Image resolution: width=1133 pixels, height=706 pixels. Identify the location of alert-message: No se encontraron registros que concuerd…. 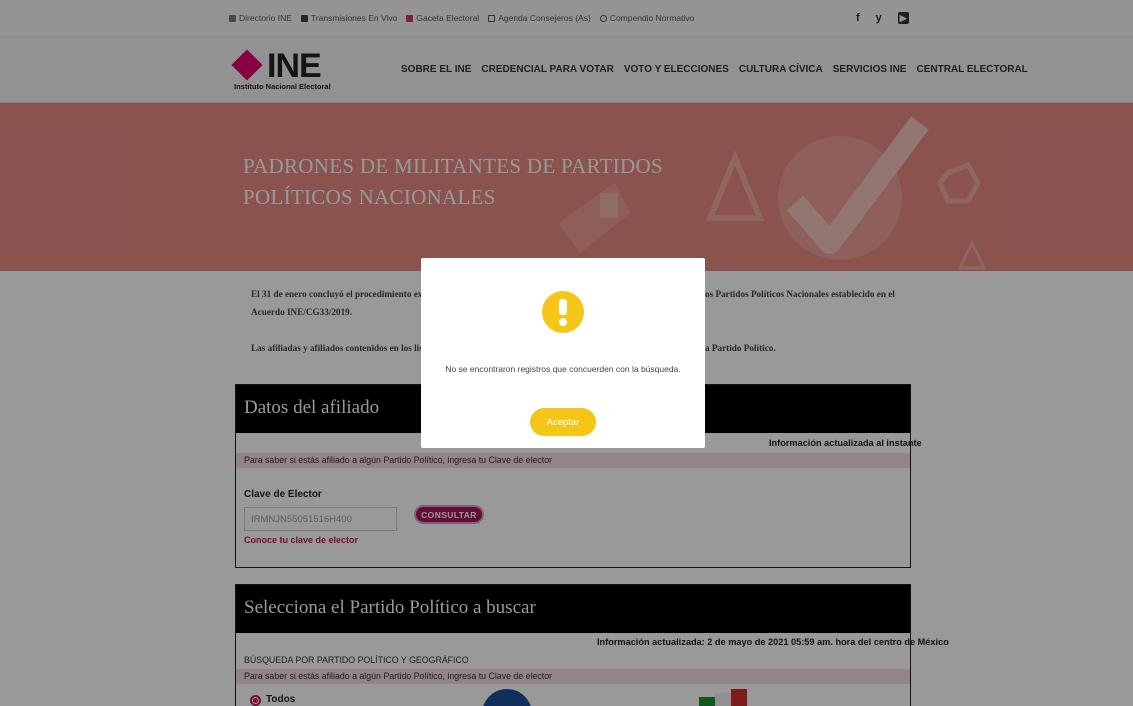
(563, 369).